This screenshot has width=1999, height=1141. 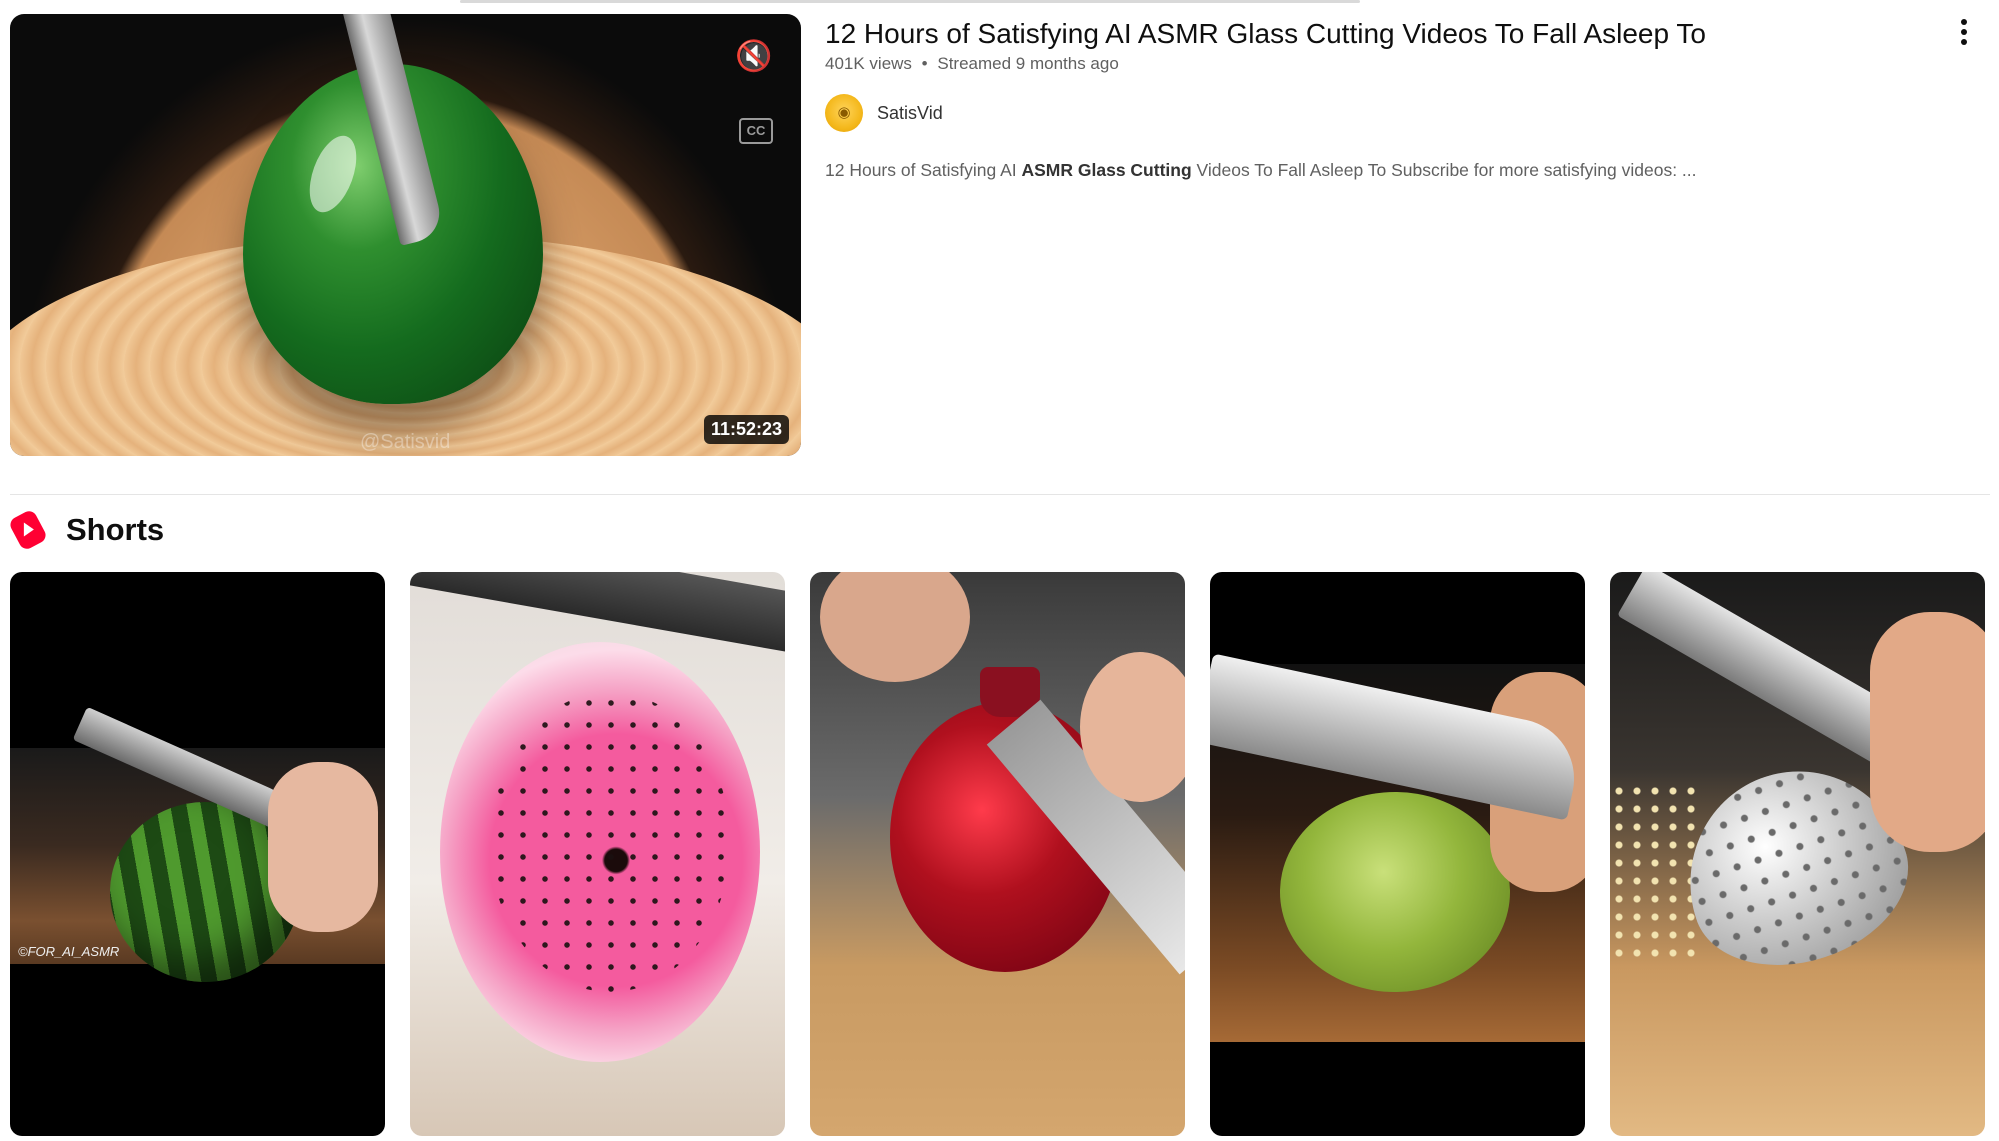 I want to click on short-card-grape, so click(x=1397, y=854).